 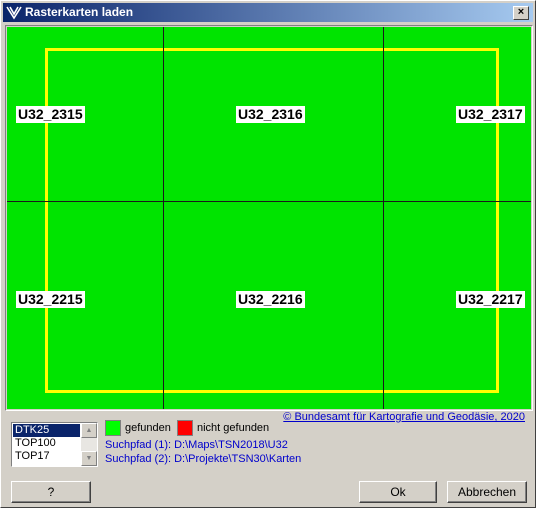 I want to click on tile-label: U32_2317, so click(x=490, y=114).